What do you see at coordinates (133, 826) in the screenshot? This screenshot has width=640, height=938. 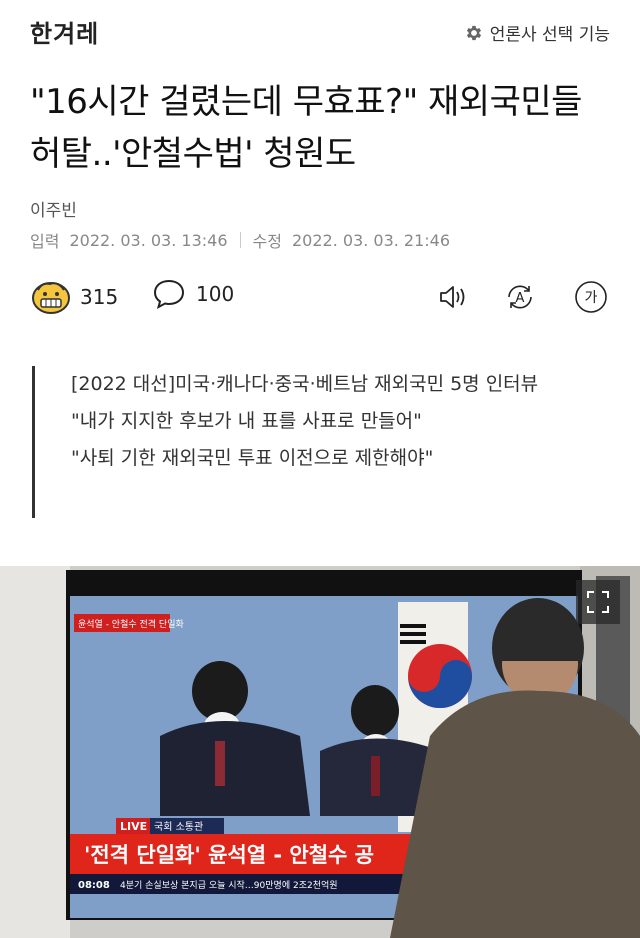 I see `live-label: LIVE` at bounding box center [133, 826].